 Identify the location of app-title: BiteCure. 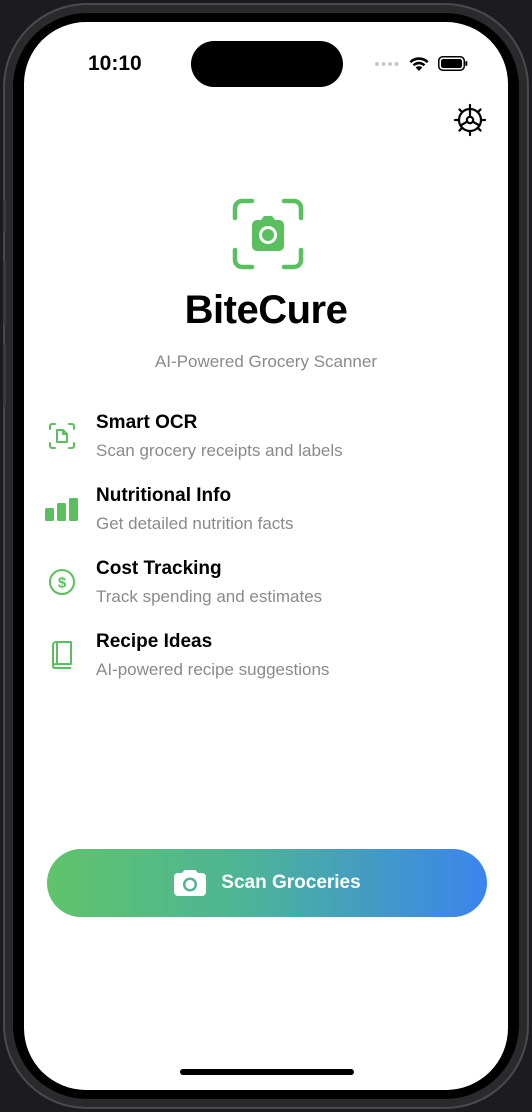
(266, 310).